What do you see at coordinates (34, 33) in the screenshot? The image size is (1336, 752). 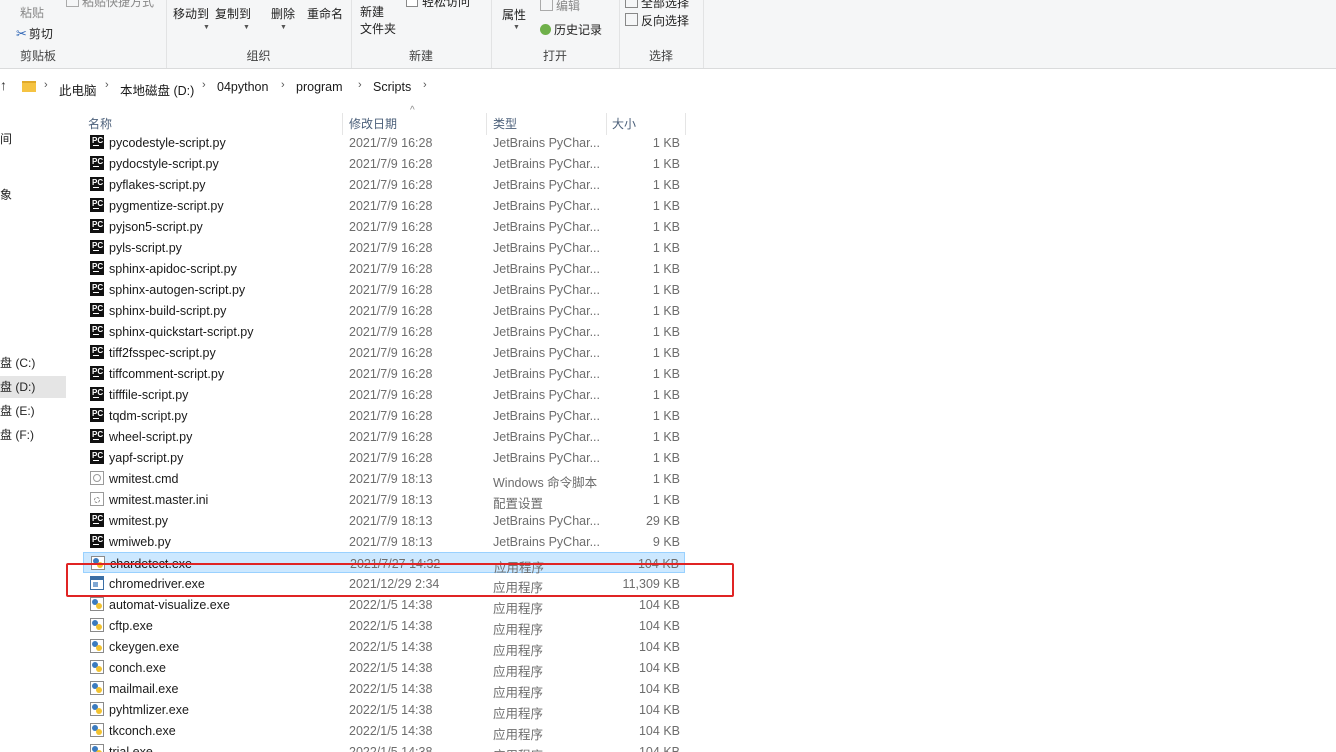 I see `cut-button: ✂ 剪切` at bounding box center [34, 33].